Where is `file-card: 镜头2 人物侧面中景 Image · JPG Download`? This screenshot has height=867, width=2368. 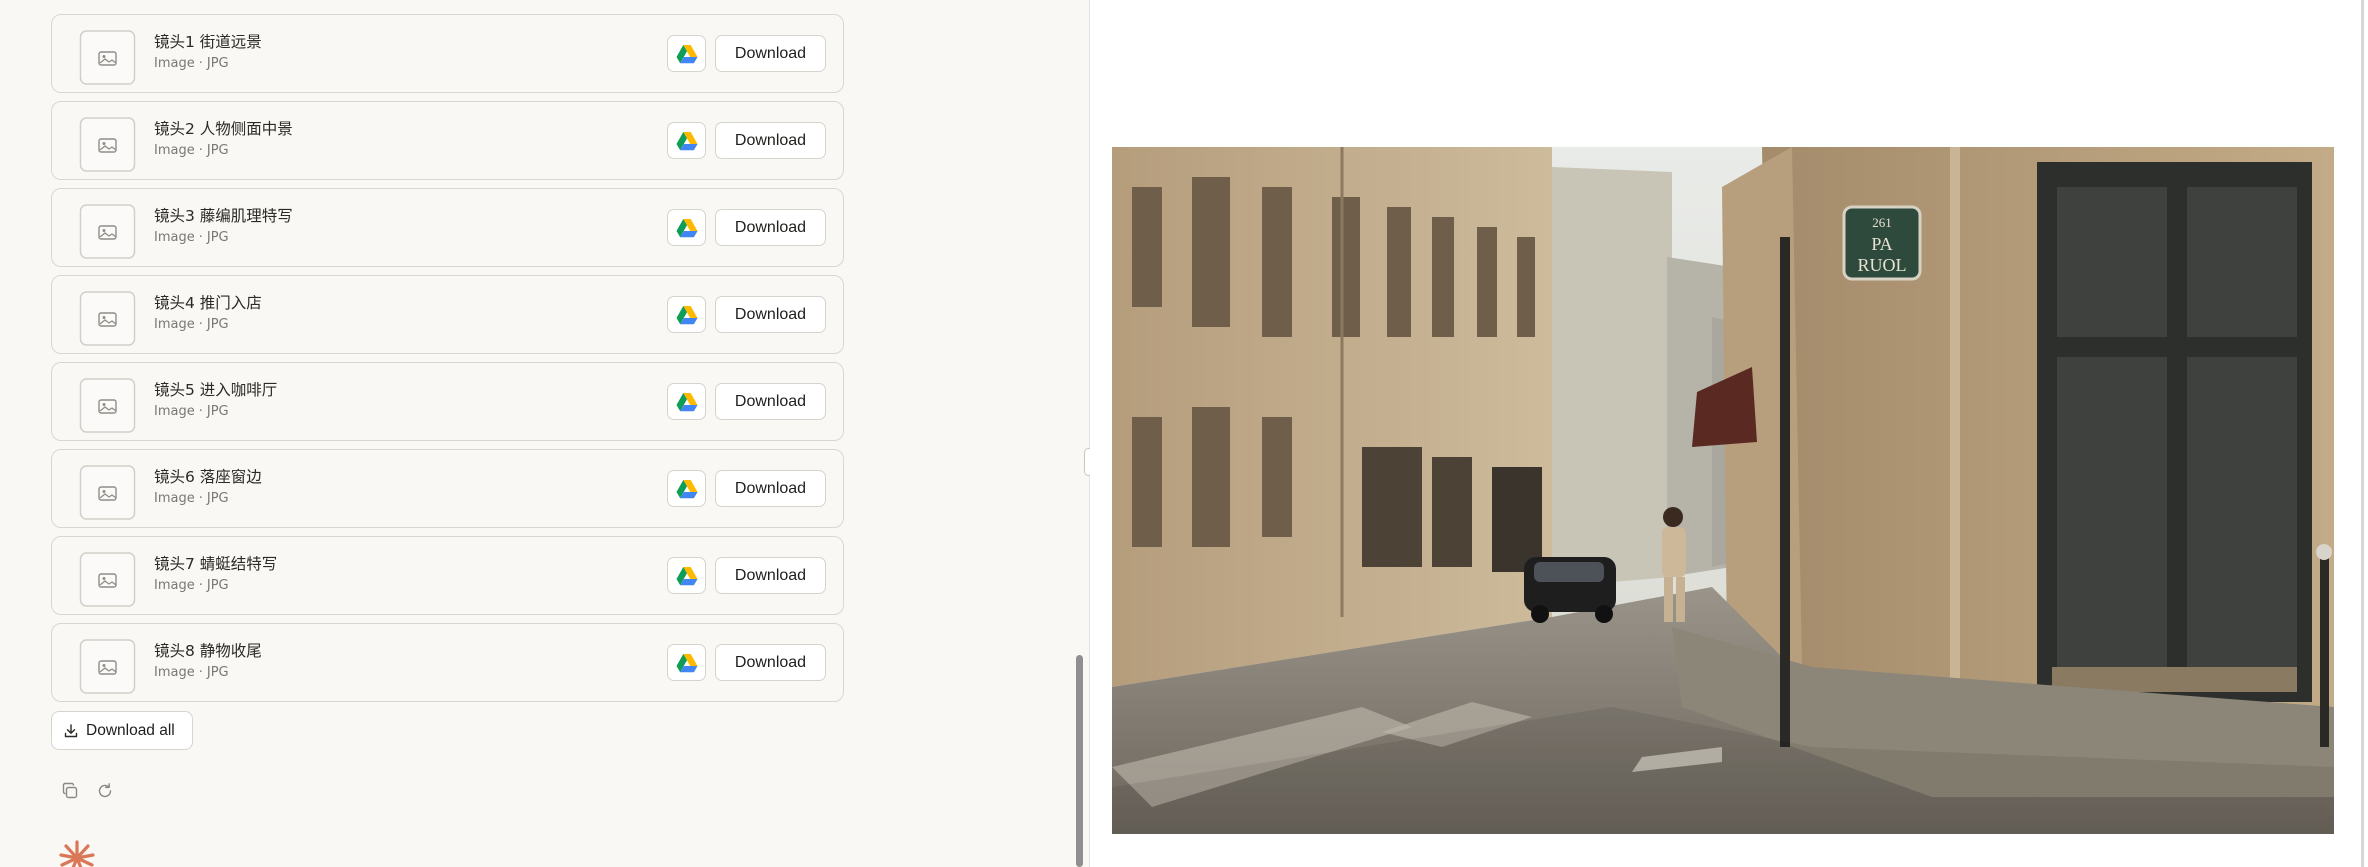 file-card: 镜头2 人物侧面中景 Image · JPG Download is located at coordinates (447, 140).